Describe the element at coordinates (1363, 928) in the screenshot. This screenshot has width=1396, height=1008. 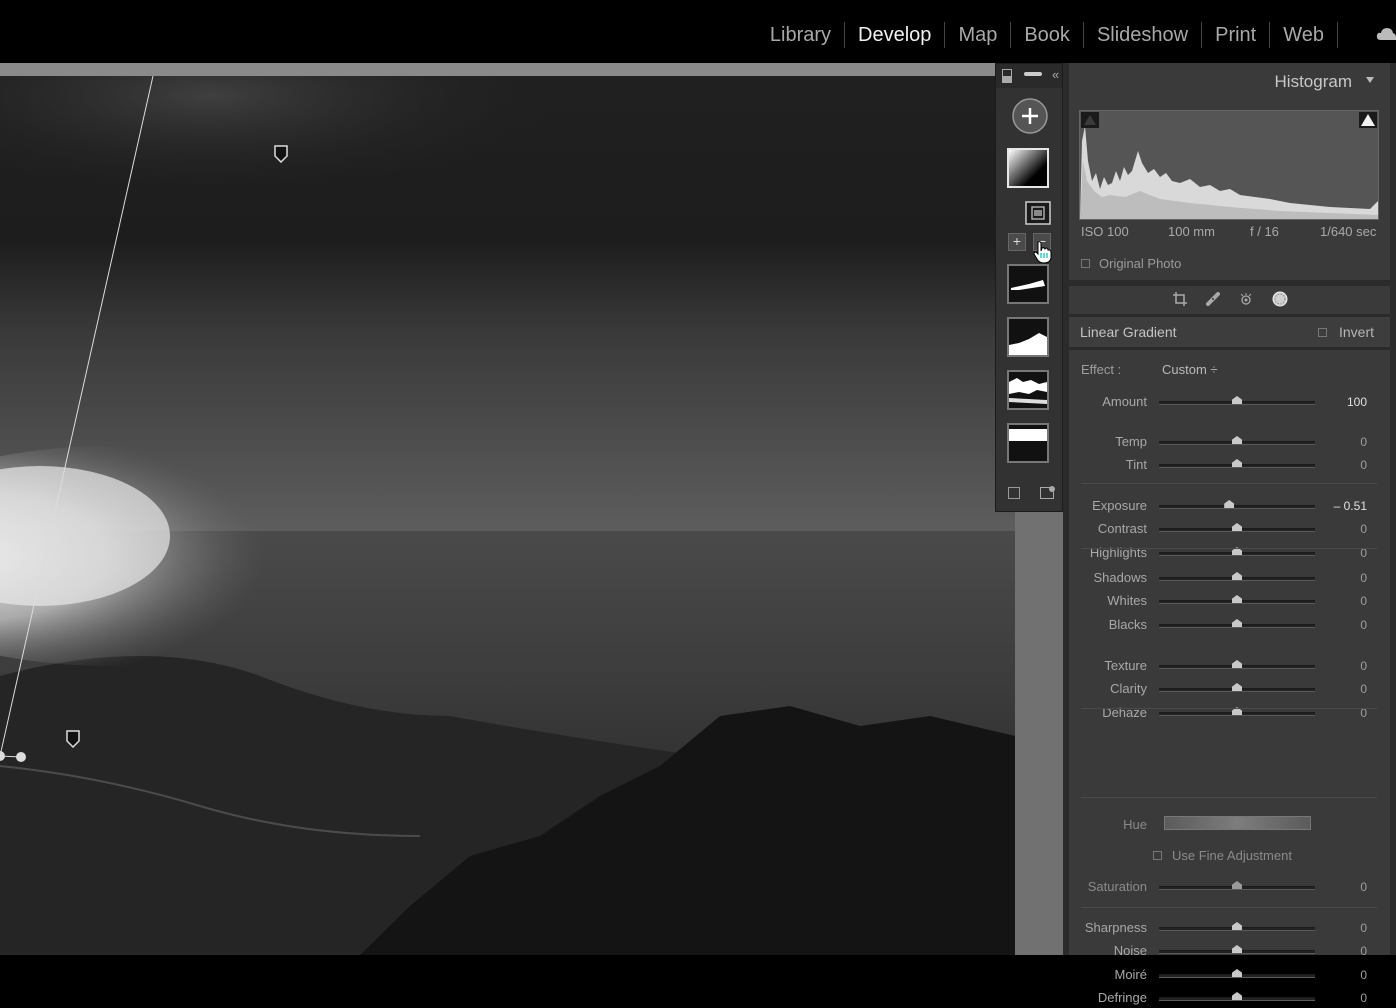
I see `slider-value-sharpness: 0` at that location.